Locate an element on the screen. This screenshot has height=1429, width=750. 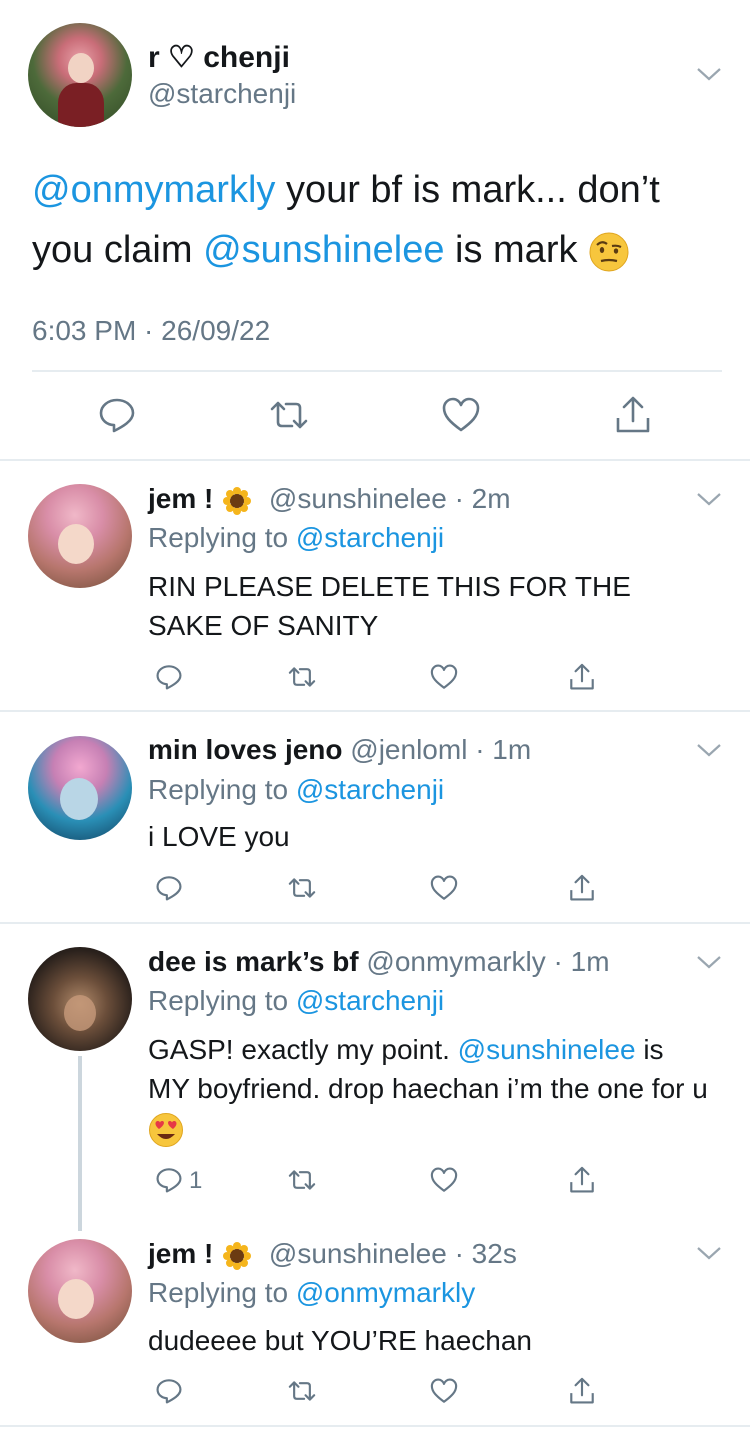
tweet-header: jem ! @sunshinelee · 2m is located at coordinates (329, 499).